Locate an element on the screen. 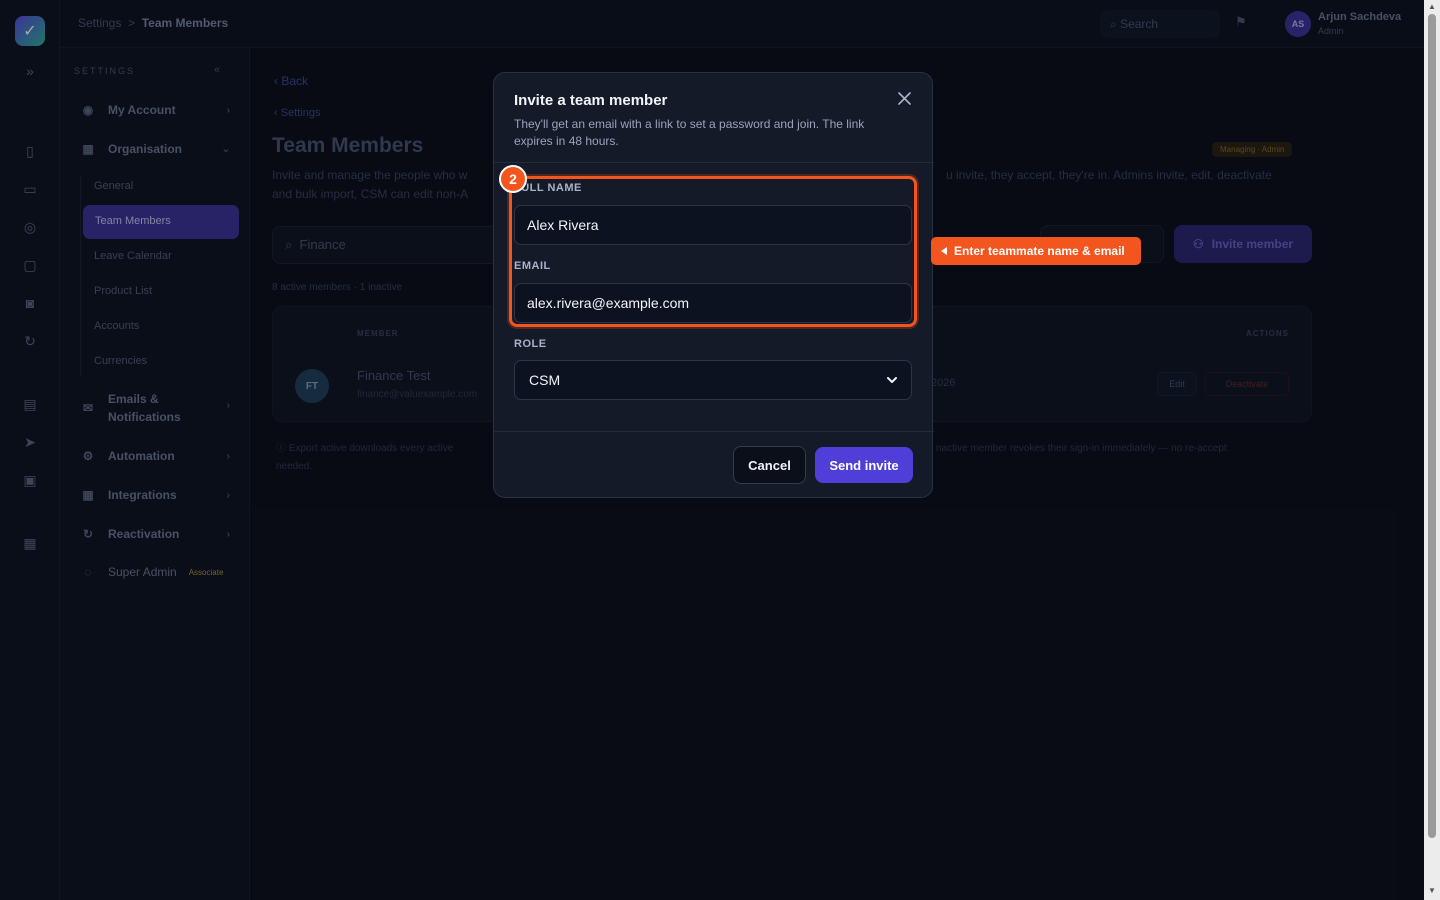  role-selected-value: CSM is located at coordinates (545, 380).